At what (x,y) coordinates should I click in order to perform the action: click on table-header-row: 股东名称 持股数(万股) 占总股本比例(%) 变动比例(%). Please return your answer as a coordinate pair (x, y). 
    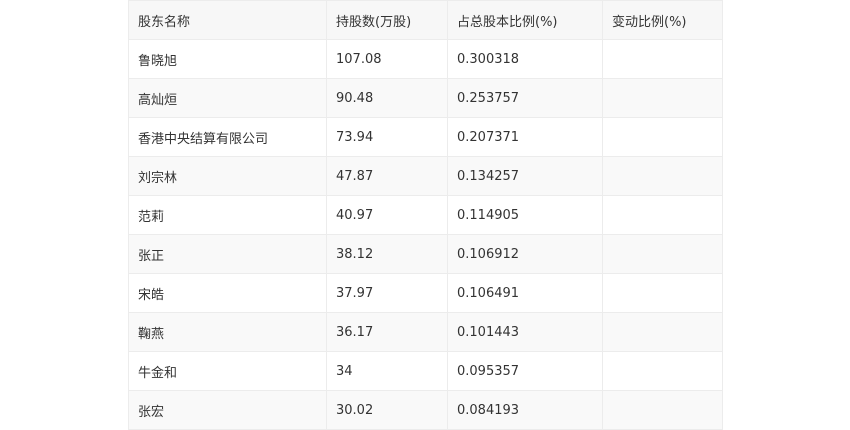
    Looking at the image, I should click on (425, 20).